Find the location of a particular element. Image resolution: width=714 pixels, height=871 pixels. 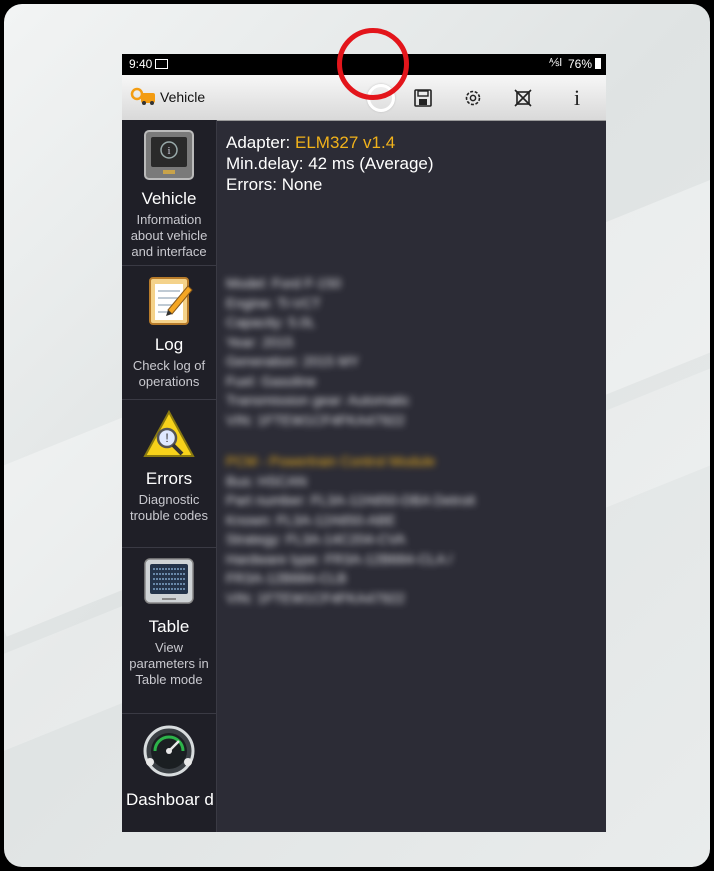

blurred-line: PCM - Powertrain Control Module is located at coordinates (331, 461).